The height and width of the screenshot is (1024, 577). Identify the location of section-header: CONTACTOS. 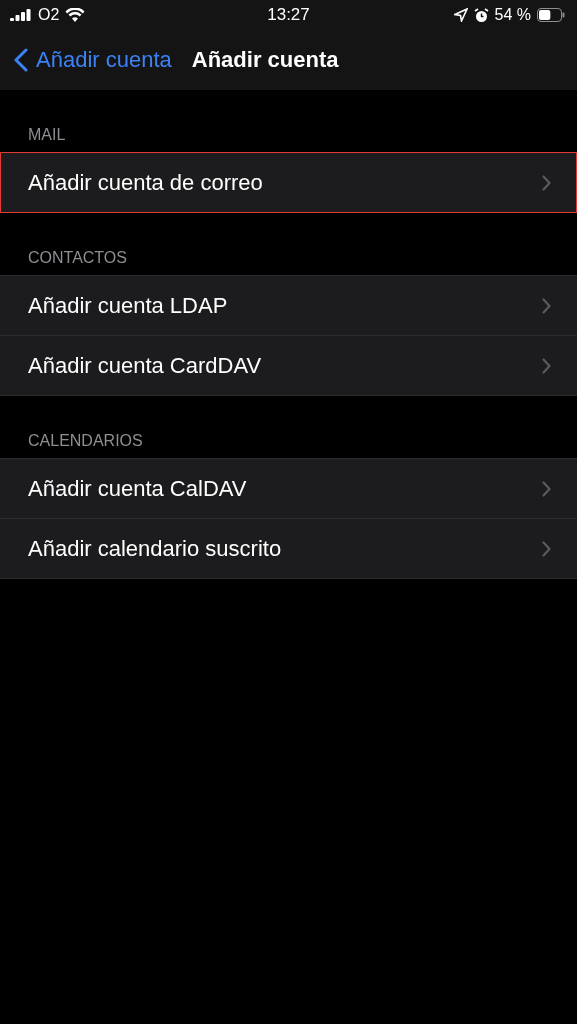
(77, 258).